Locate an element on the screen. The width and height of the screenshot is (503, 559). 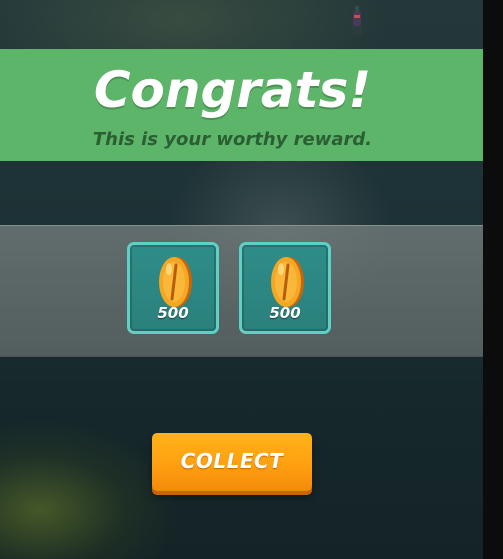
collect-button-label: COLLECT is located at coordinates (232, 461).